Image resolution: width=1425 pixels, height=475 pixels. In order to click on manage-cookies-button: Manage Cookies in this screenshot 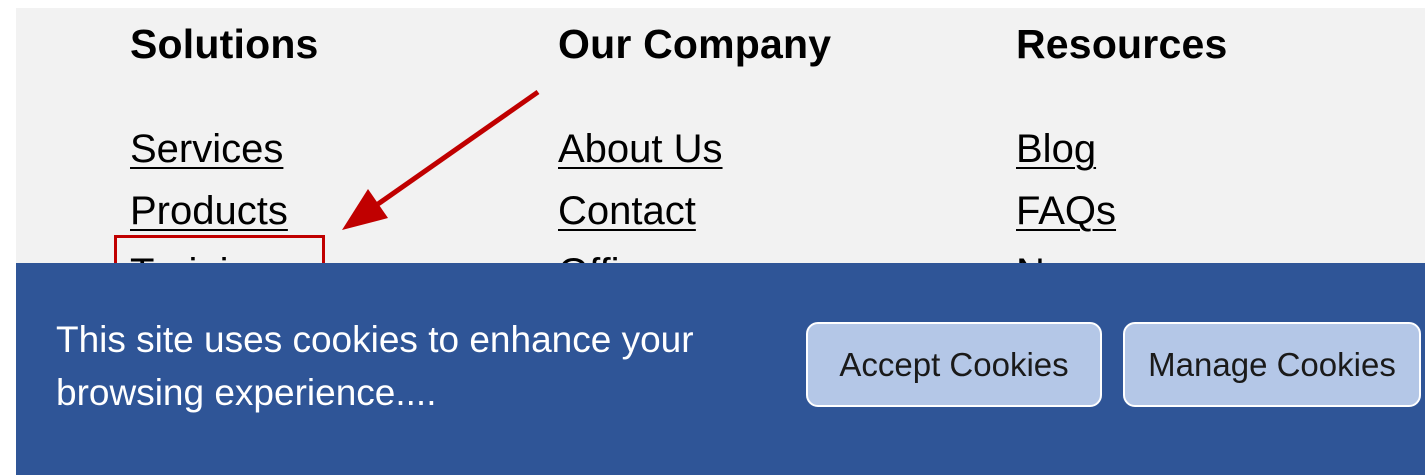, I will do `click(1272, 364)`.